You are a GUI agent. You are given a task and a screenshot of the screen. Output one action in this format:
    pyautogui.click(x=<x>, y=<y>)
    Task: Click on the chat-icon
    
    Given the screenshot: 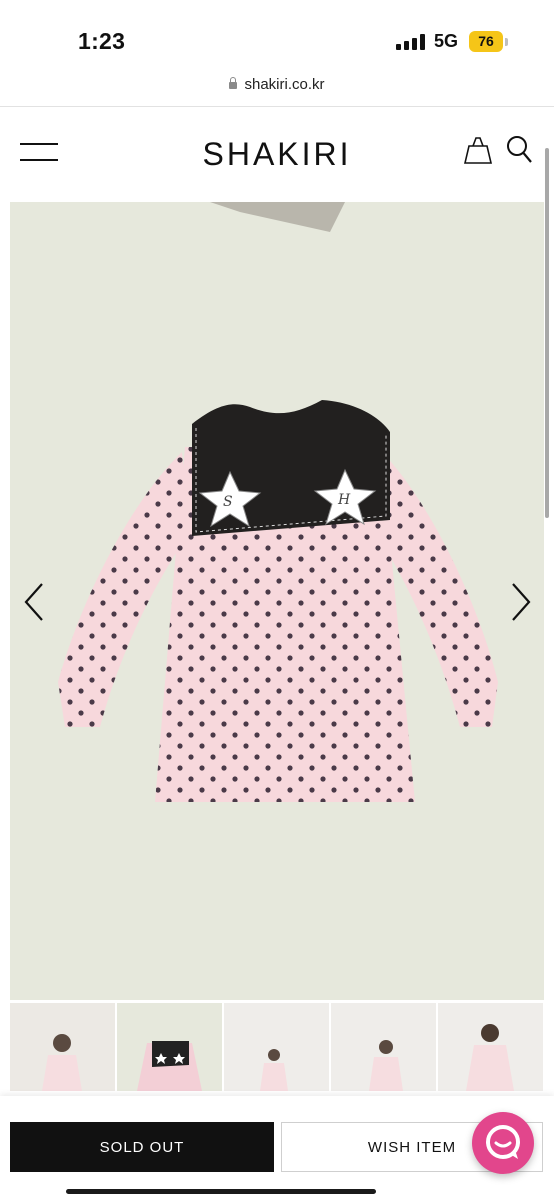 What is the action you would take?
    pyautogui.click(x=503, y=1142)
    